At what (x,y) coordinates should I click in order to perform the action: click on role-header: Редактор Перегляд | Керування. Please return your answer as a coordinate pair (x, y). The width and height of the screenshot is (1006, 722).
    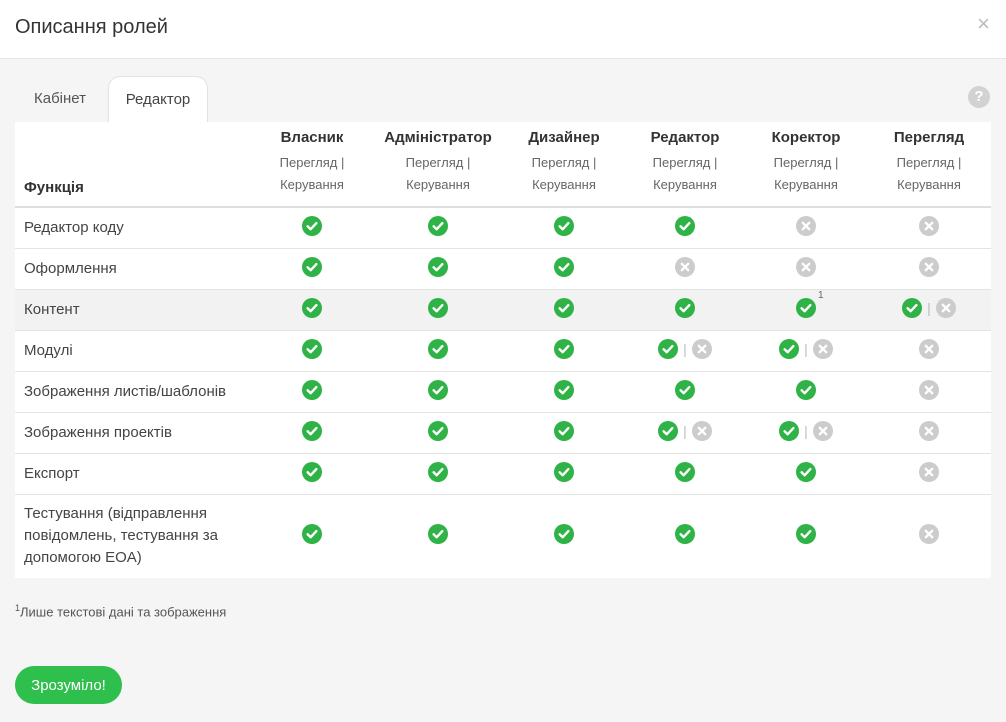
    Looking at the image, I should click on (685, 165).